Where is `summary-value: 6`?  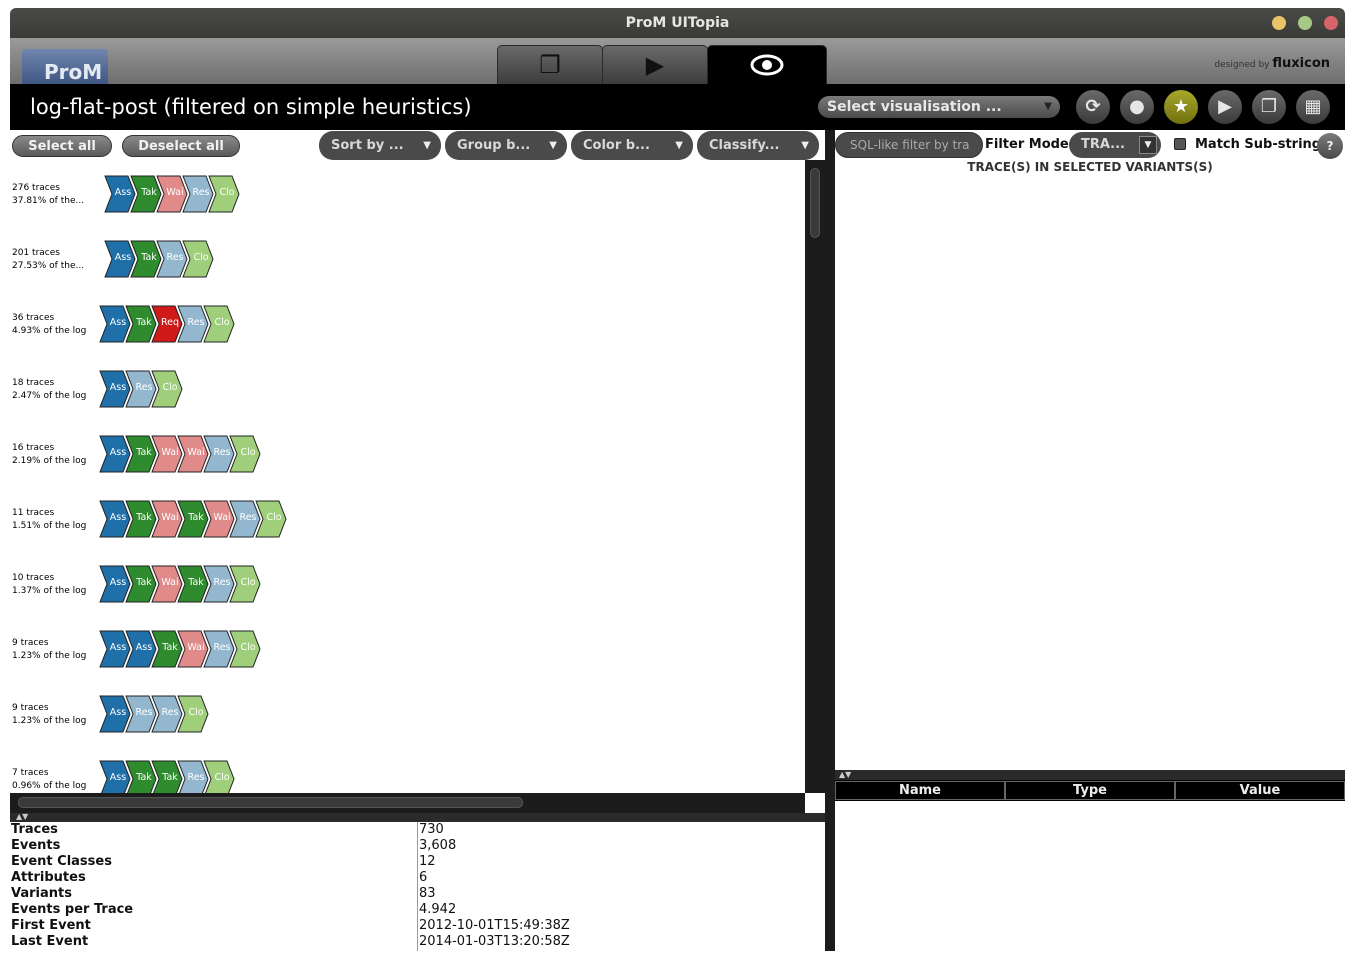 summary-value: 6 is located at coordinates (423, 877).